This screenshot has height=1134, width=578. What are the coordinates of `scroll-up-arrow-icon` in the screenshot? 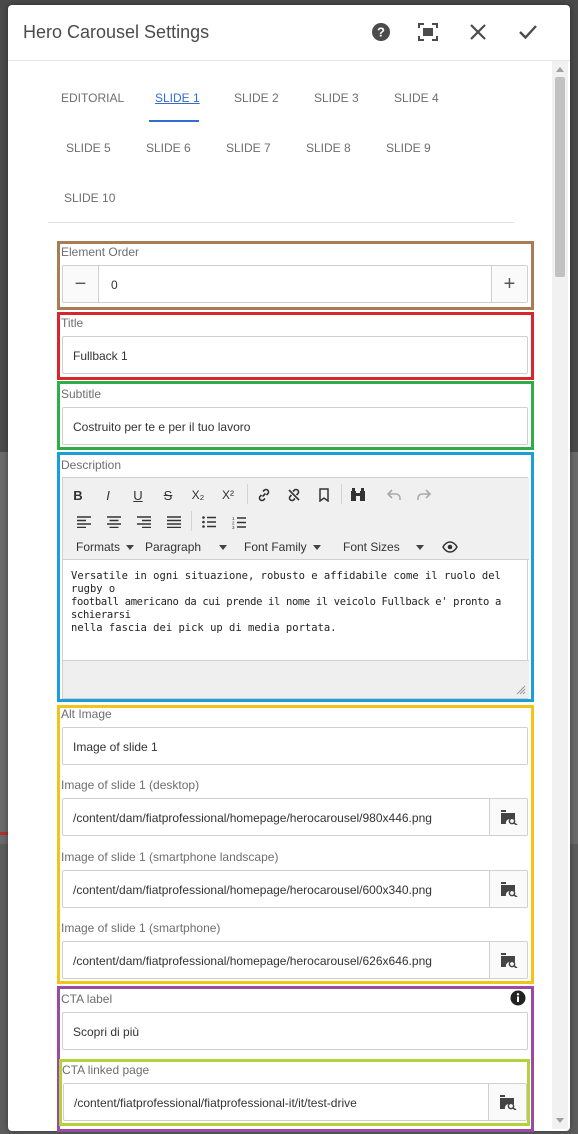 It's located at (560, 69).